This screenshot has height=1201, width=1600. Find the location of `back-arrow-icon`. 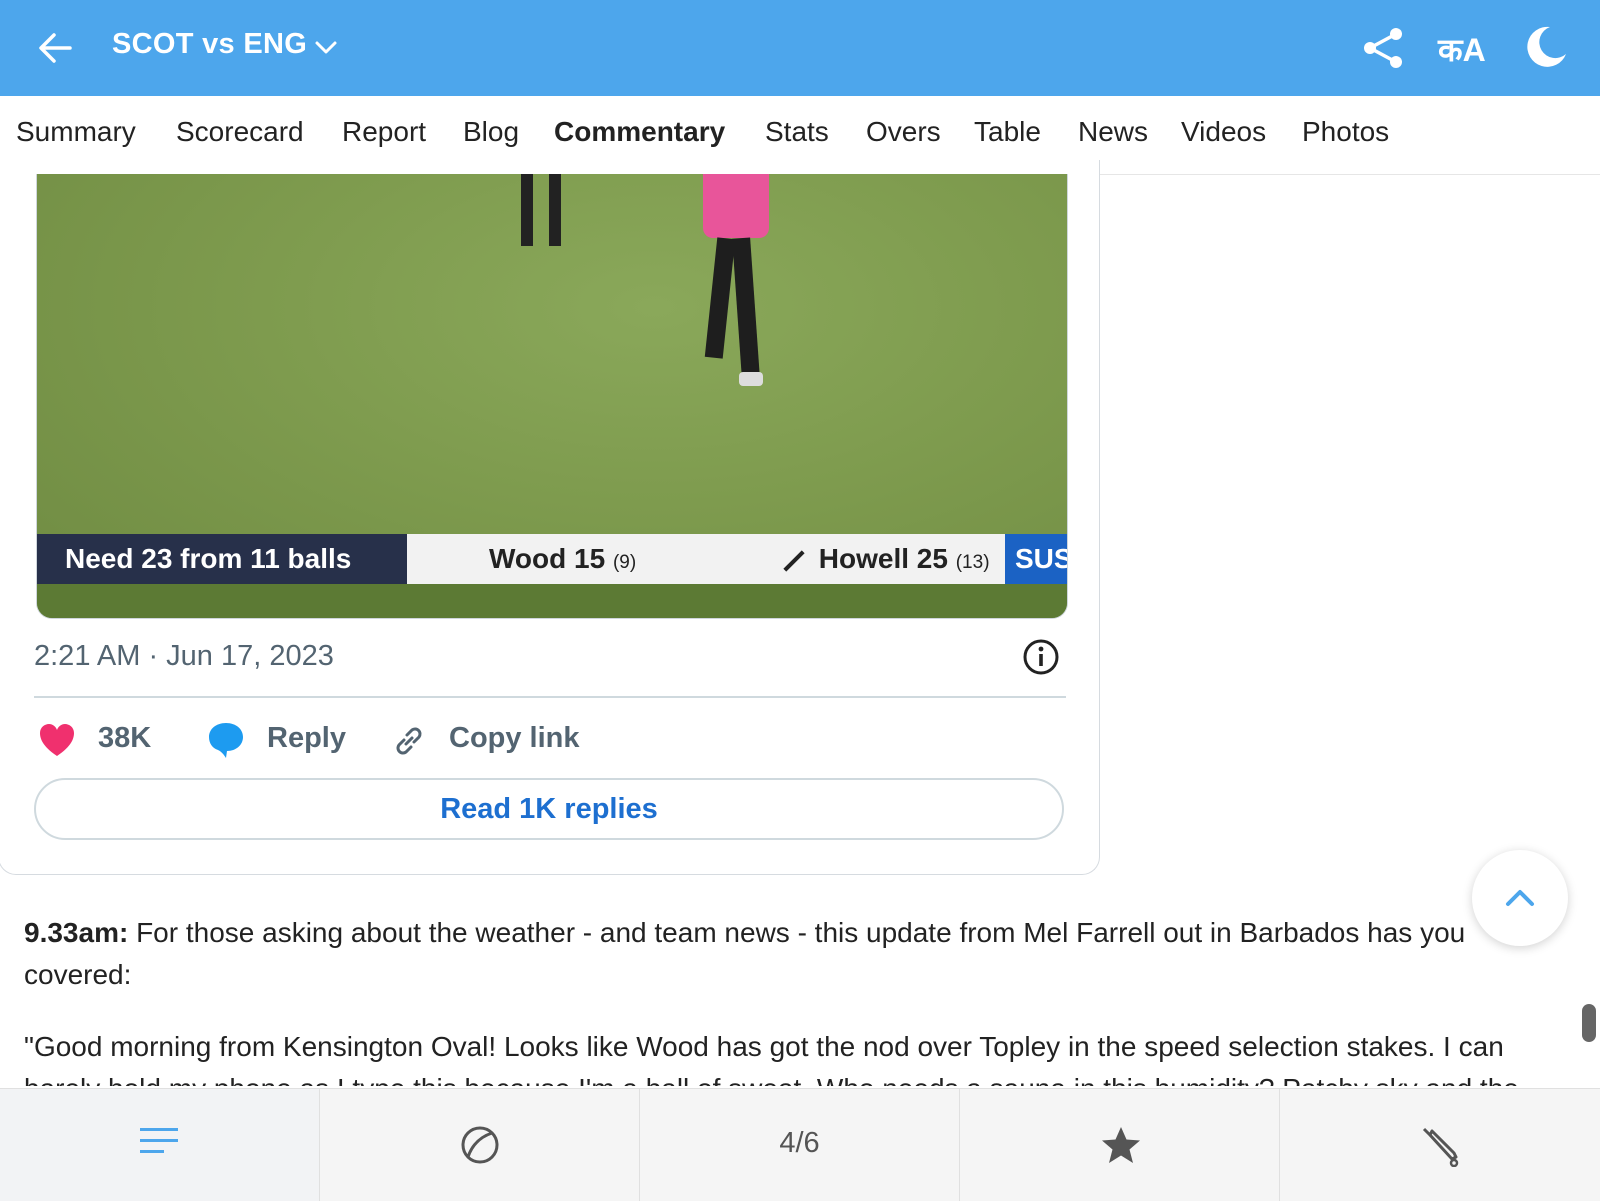

back-arrow-icon is located at coordinates (56, 48).